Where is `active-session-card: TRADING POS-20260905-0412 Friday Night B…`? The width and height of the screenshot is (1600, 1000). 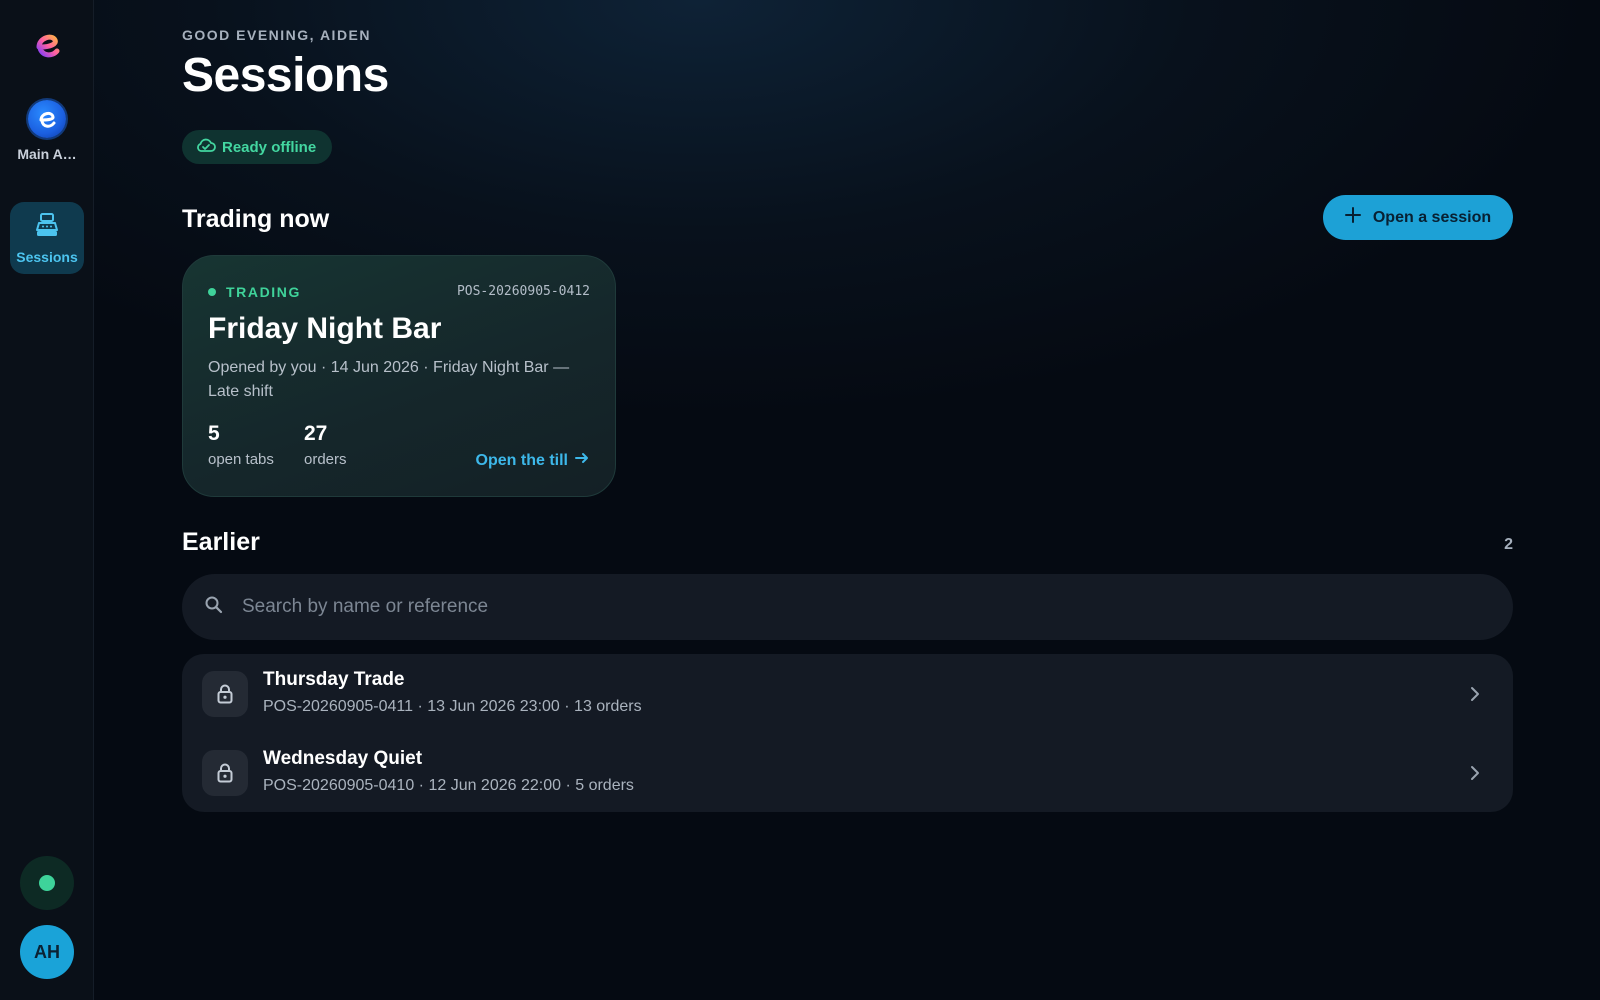 active-session-card: TRADING POS-20260905-0412 Friday Night B… is located at coordinates (399, 376).